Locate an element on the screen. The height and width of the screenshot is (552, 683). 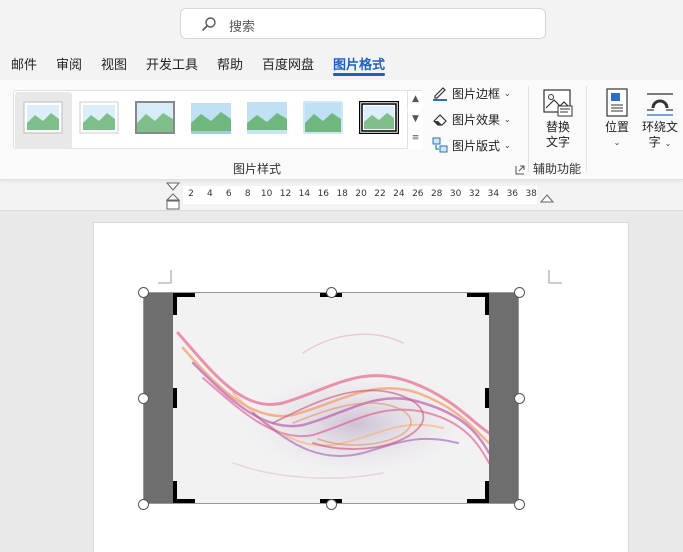
layout-icon is located at coordinates (440, 145).